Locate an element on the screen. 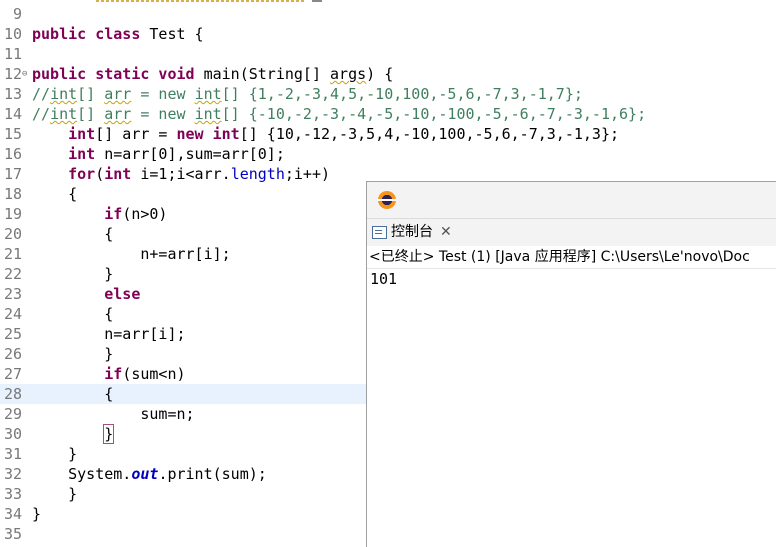 This screenshot has height=547, width=776. code-text: for(int i=1;i<arr.length;i++) is located at coordinates (181, 174).